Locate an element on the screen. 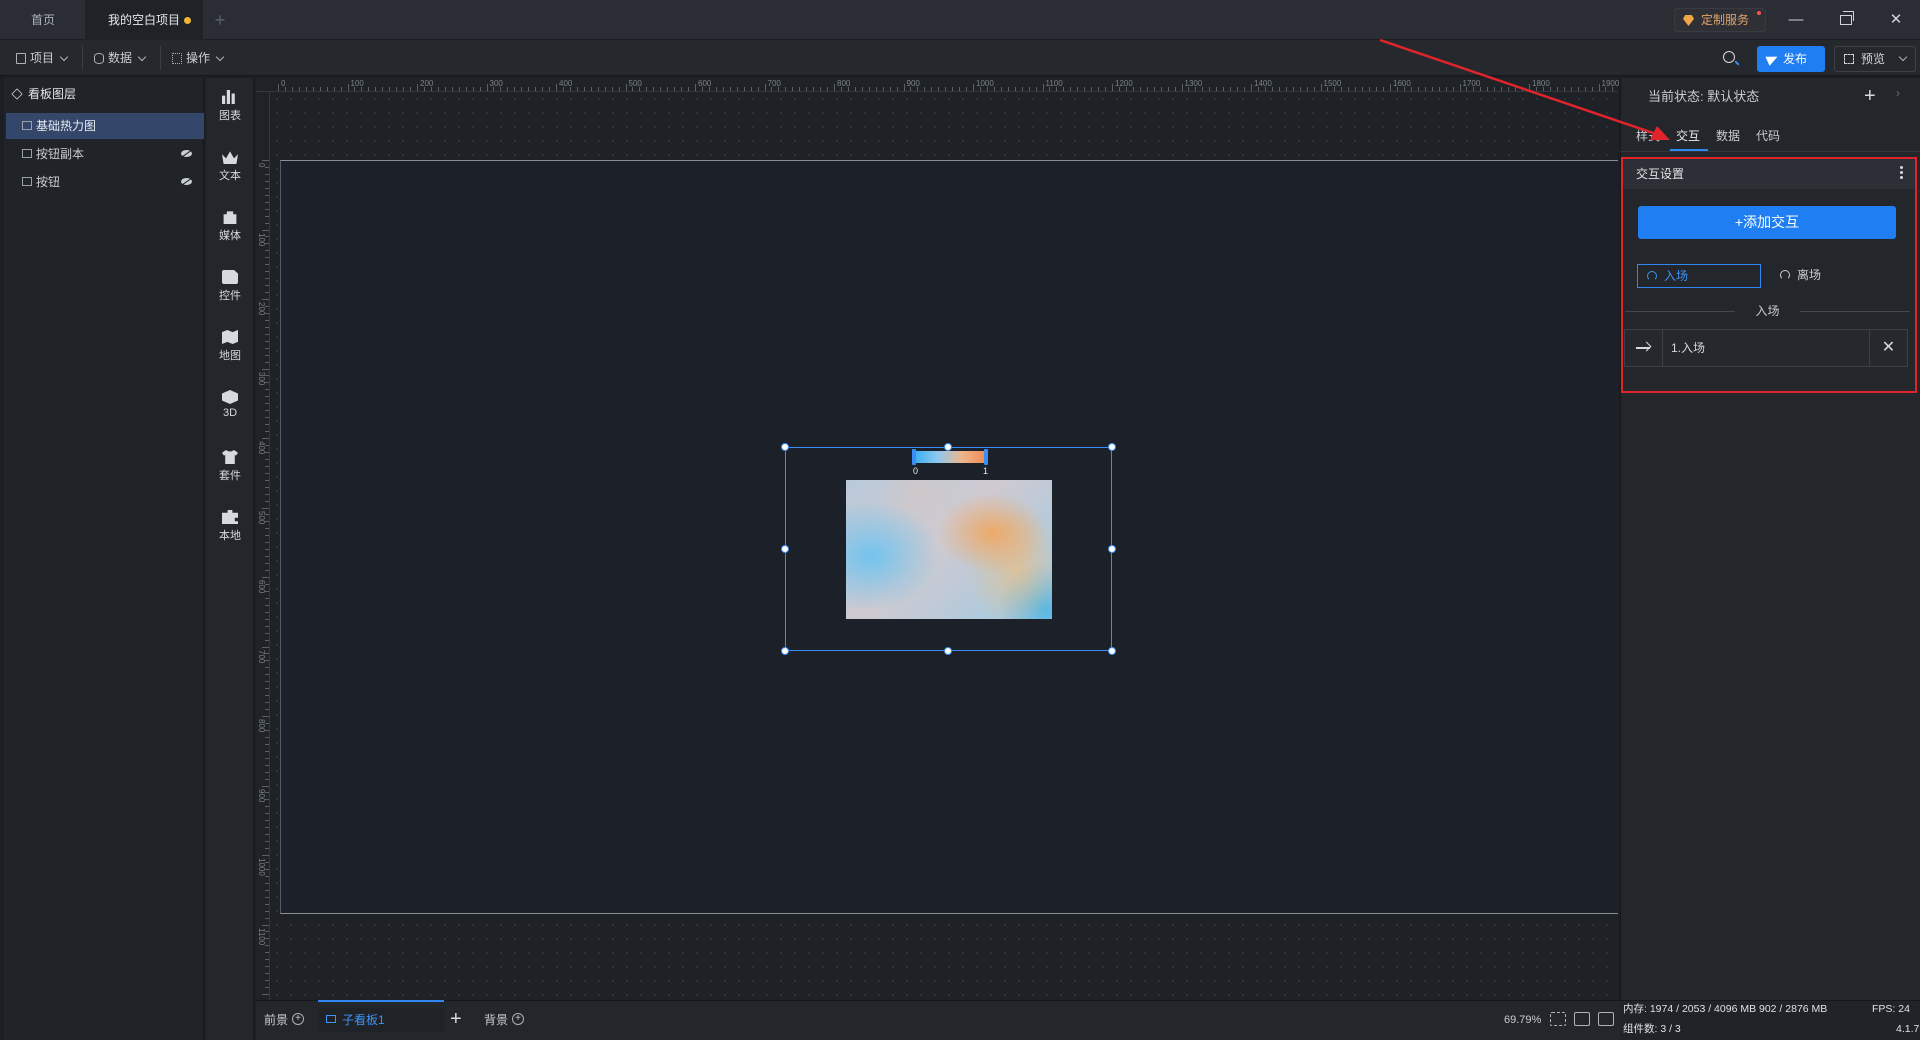 This screenshot has width=1920, height=1040. board-tab-sub-board: 子看板1 is located at coordinates (381, 1020).